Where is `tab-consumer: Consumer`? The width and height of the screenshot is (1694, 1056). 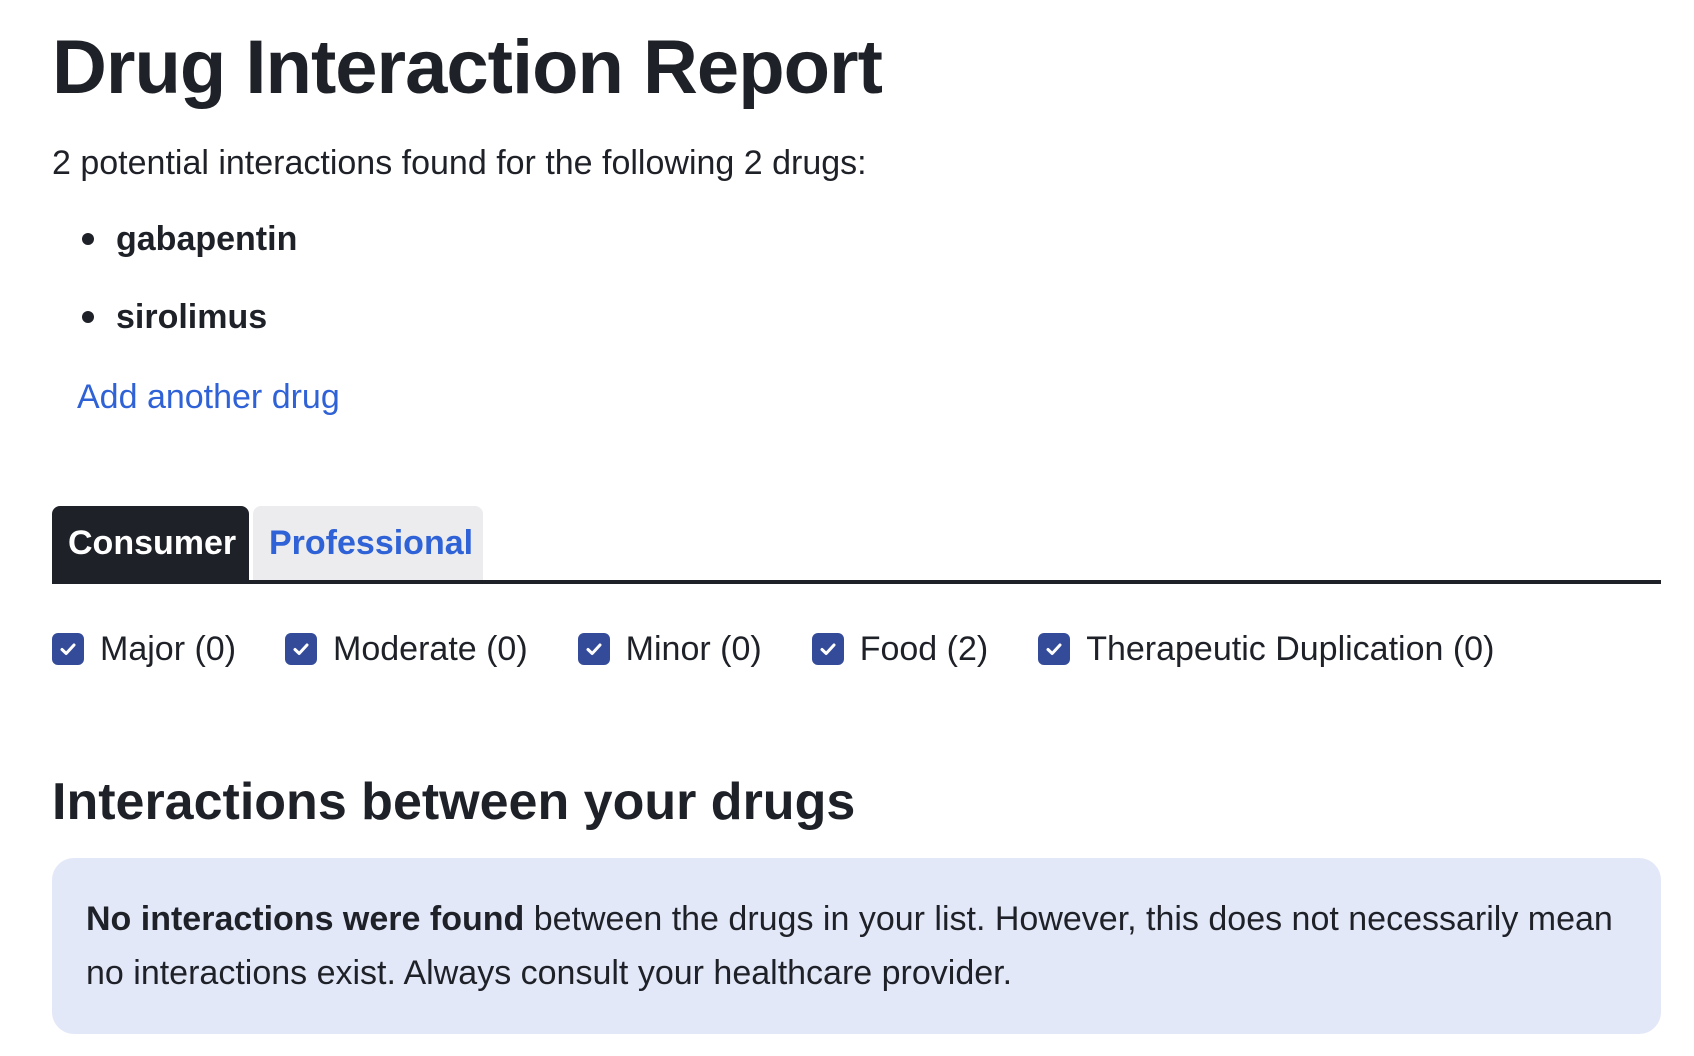 tab-consumer: Consumer is located at coordinates (150, 543).